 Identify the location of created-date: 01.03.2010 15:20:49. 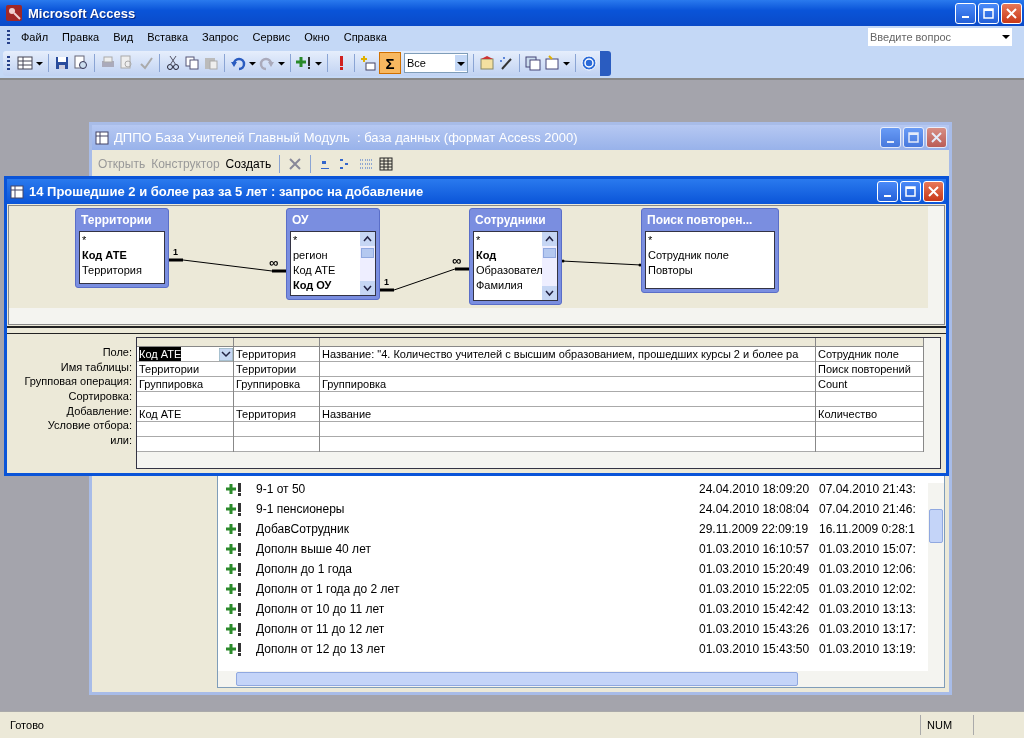
(755, 569).